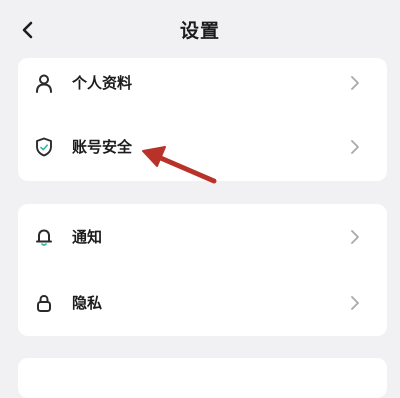  What do you see at coordinates (44, 237) in the screenshot?
I see `bell-icon` at bounding box center [44, 237].